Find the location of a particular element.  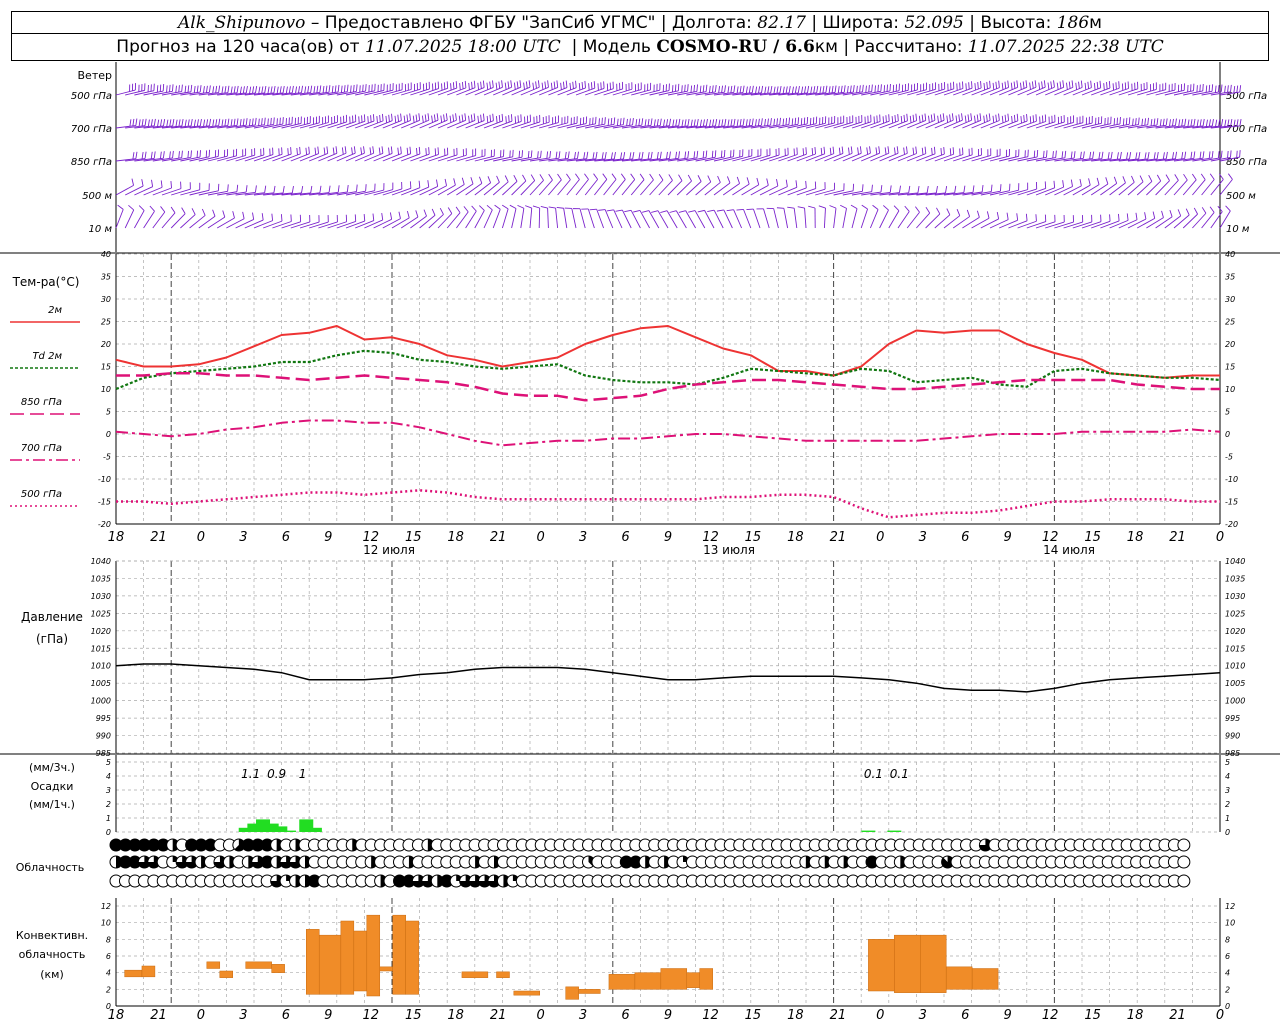

temp-panel-ytick-left: -5 is located at coordinates (107, 457).